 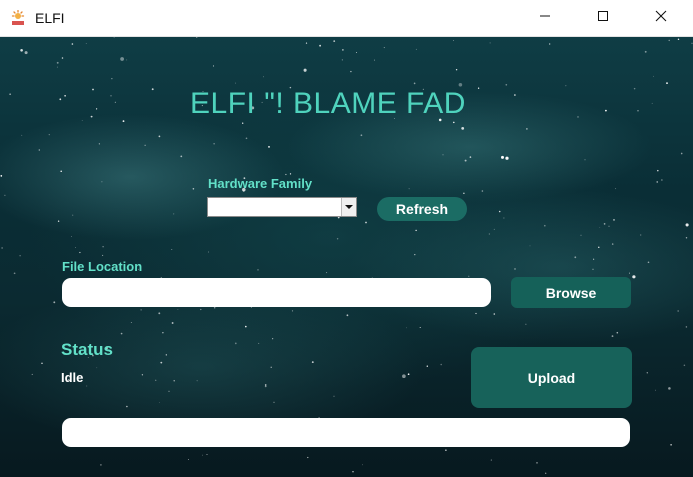 I want to click on hardware-family-select, so click(x=282, y=207).